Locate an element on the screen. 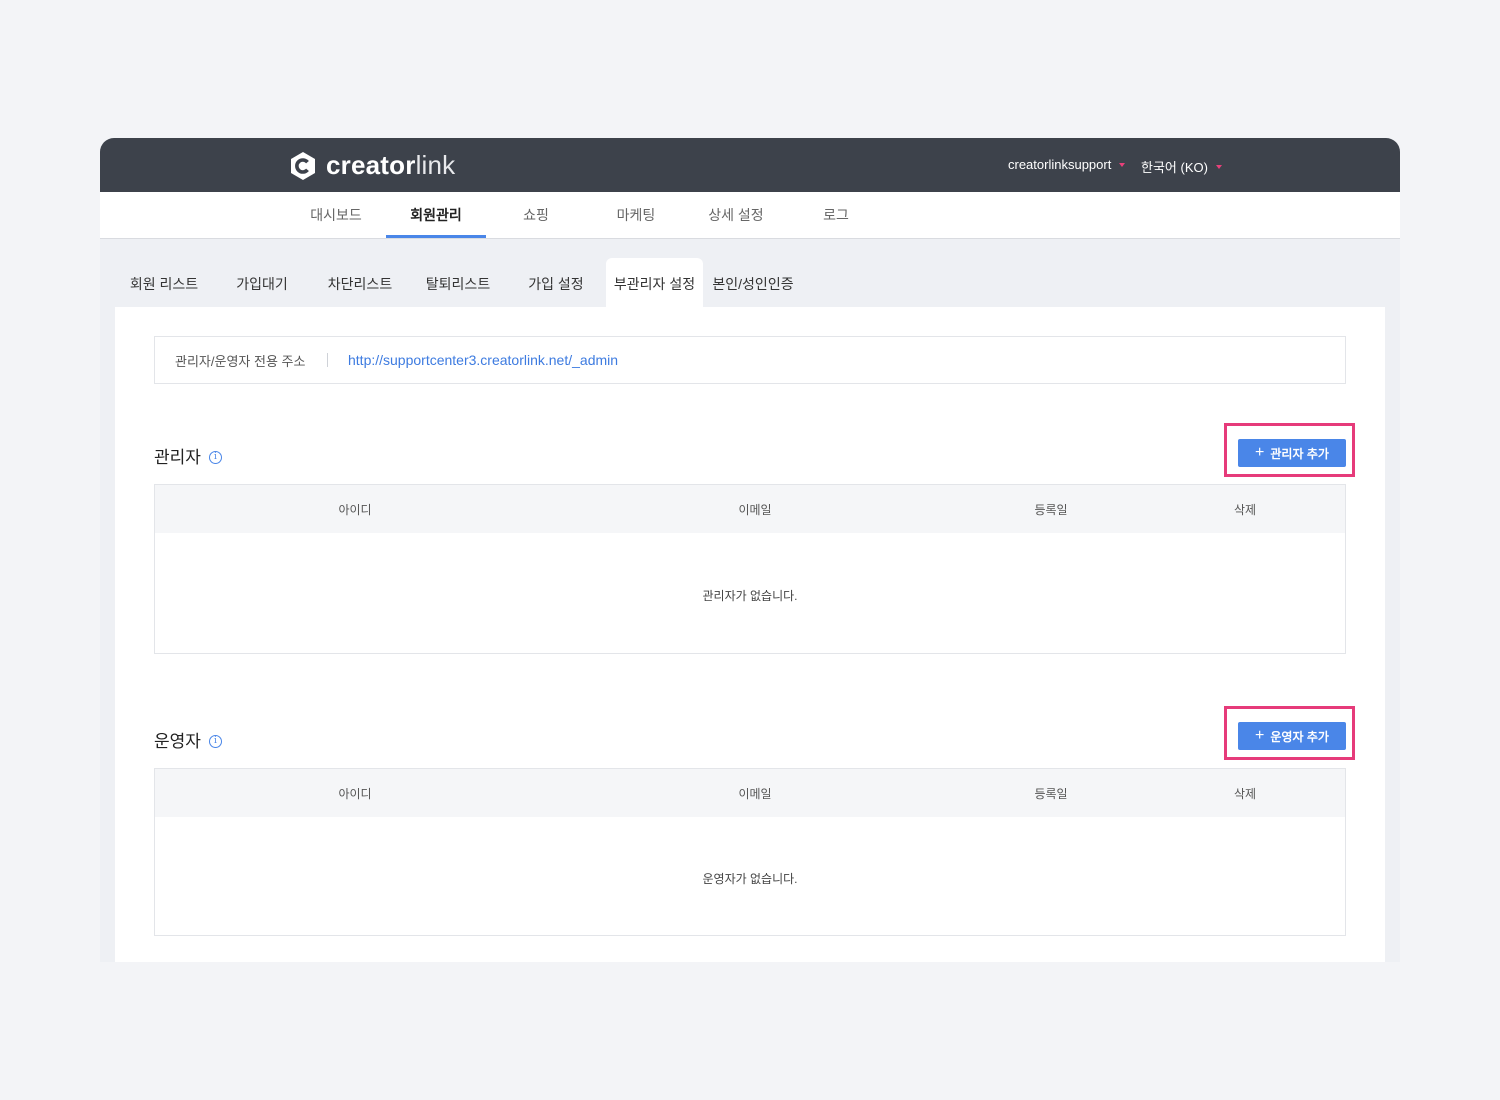 This screenshot has width=1500, height=1100. top-bar: creatorlink creatorlinksupport 한국어 (KO) is located at coordinates (750, 165).